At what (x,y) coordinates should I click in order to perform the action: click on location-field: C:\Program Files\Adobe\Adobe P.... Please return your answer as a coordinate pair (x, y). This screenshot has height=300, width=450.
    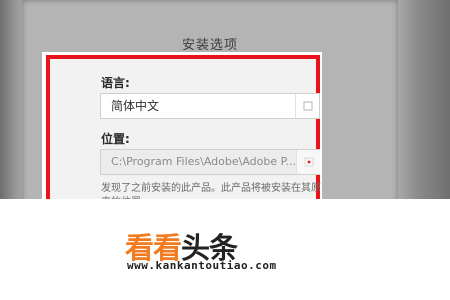
    Looking at the image, I should click on (210, 162).